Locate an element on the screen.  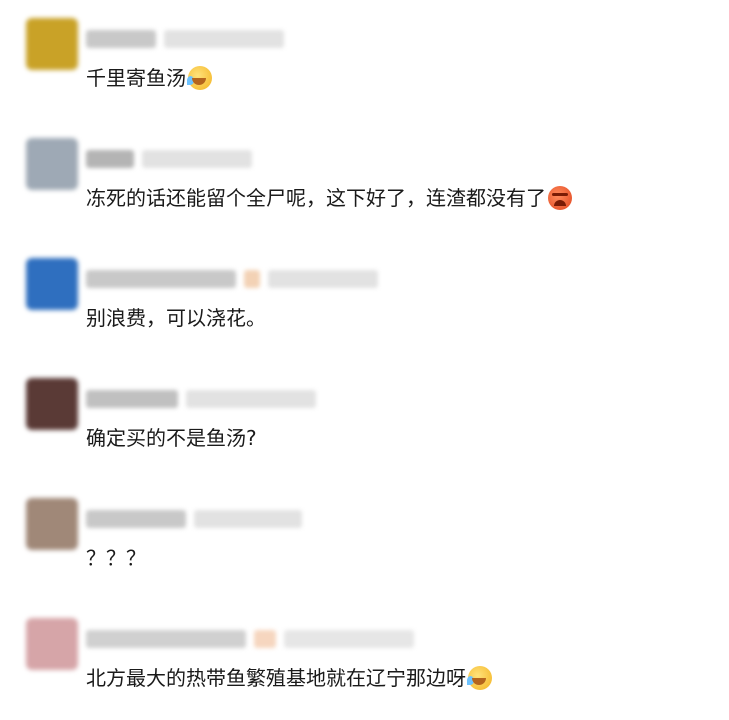
comment-text: 千里寄鱼汤 is located at coordinates (149, 78).